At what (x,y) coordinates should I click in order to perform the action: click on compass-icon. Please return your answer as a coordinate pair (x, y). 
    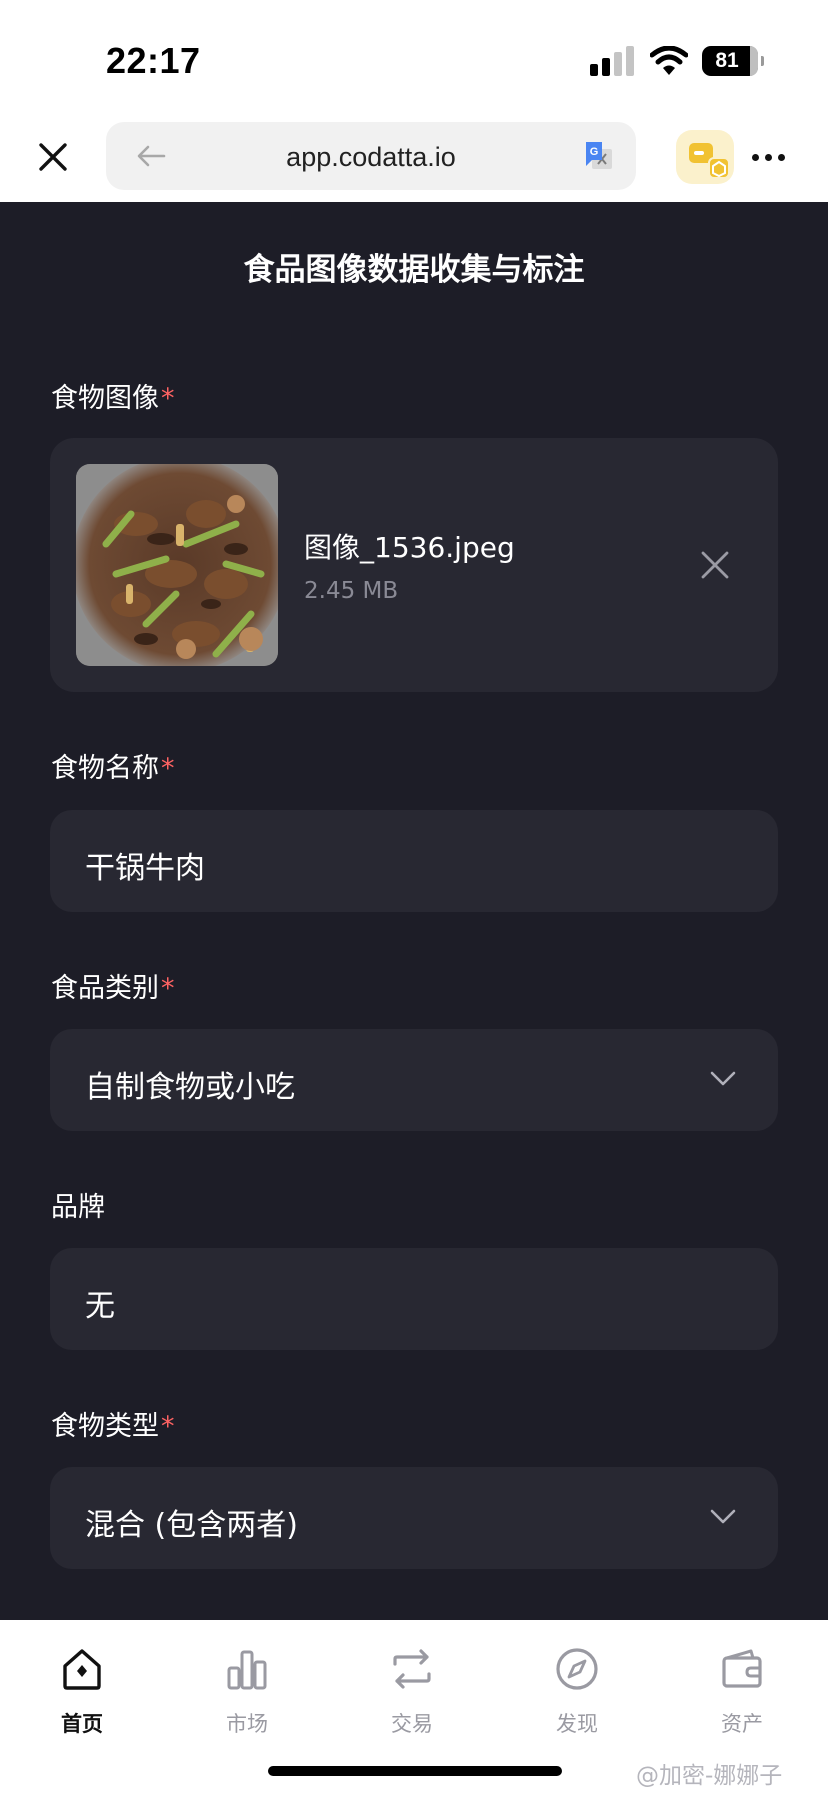
    Looking at the image, I should click on (577, 1669).